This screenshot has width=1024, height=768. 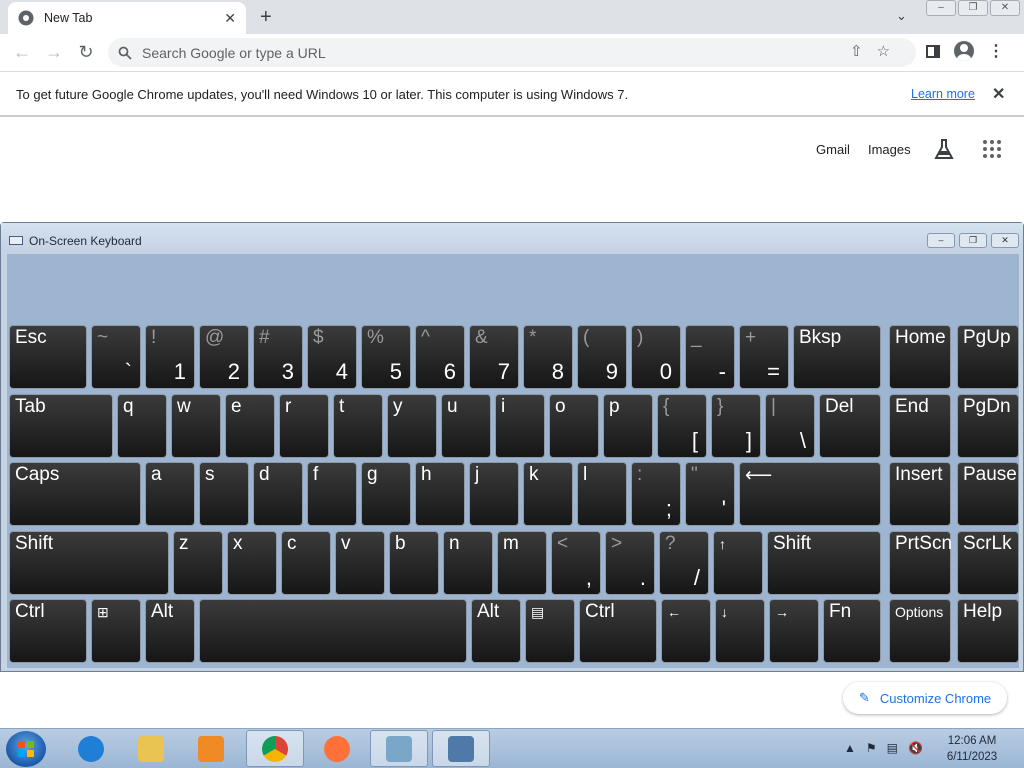 I want to click on key-sym1-13: | \, so click(x=790, y=426).